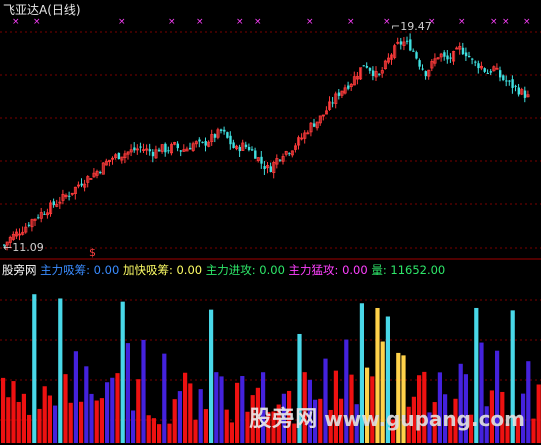 This screenshot has height=445, width=541. What do you see at coordinates (408, 270) in the screenshot?
I see `legend-volume: 量: 11652.00` at bounding box center [408, 270].